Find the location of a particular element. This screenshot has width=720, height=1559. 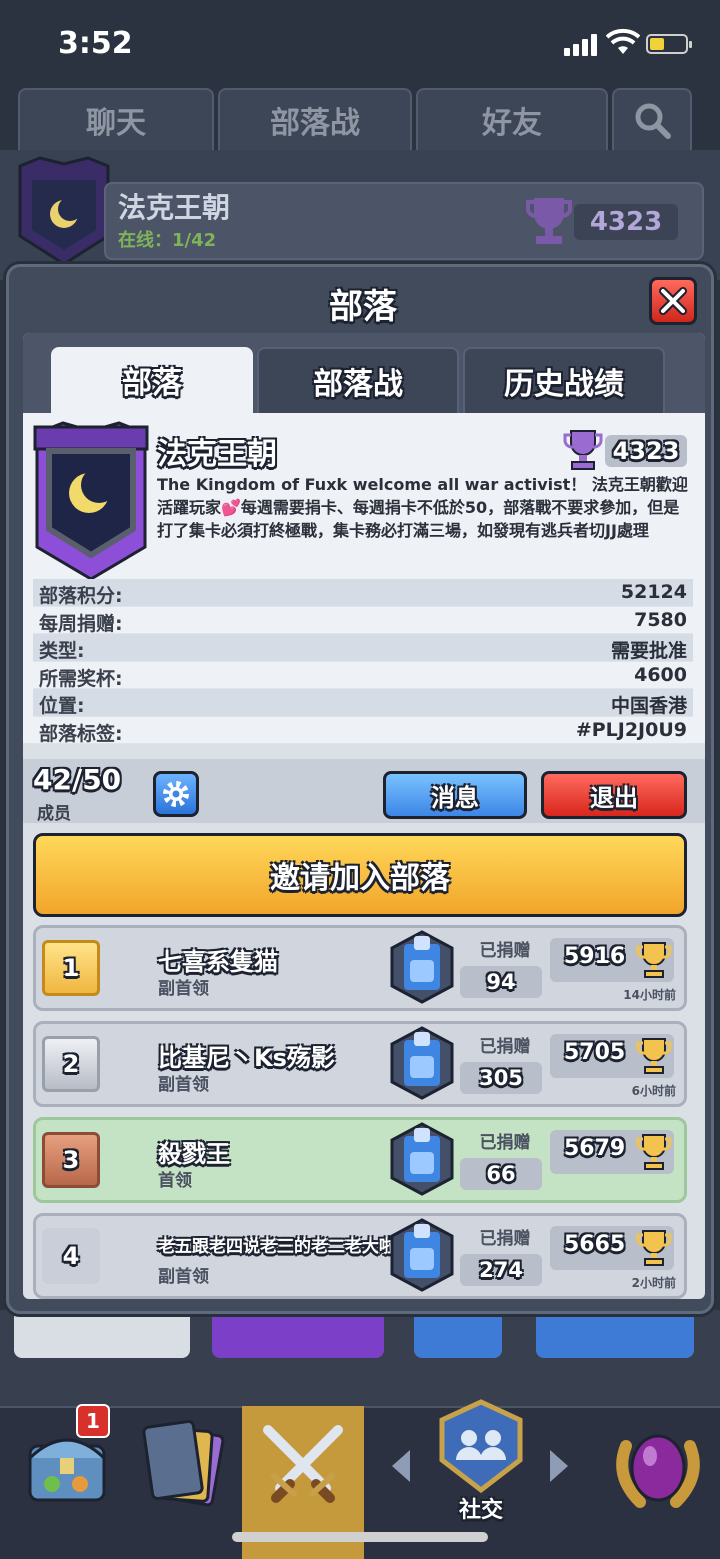

stat-value: 4600 is located at coordinates (660, 674).